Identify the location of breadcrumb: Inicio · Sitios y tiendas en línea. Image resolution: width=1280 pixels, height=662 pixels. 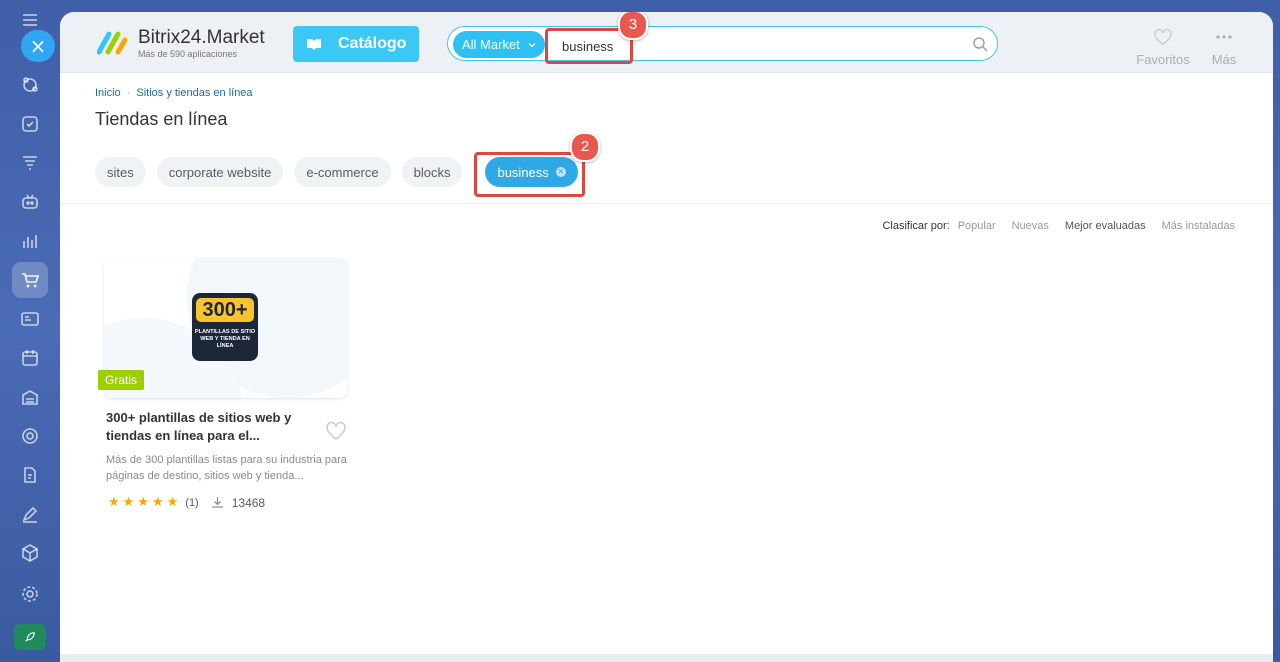
(174, 93).